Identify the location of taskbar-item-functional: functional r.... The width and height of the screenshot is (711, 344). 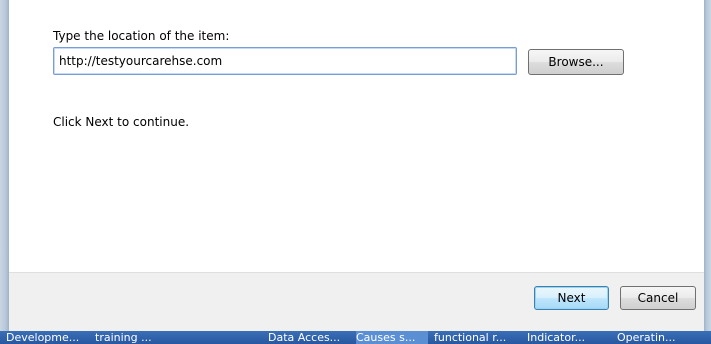
(475, 337).